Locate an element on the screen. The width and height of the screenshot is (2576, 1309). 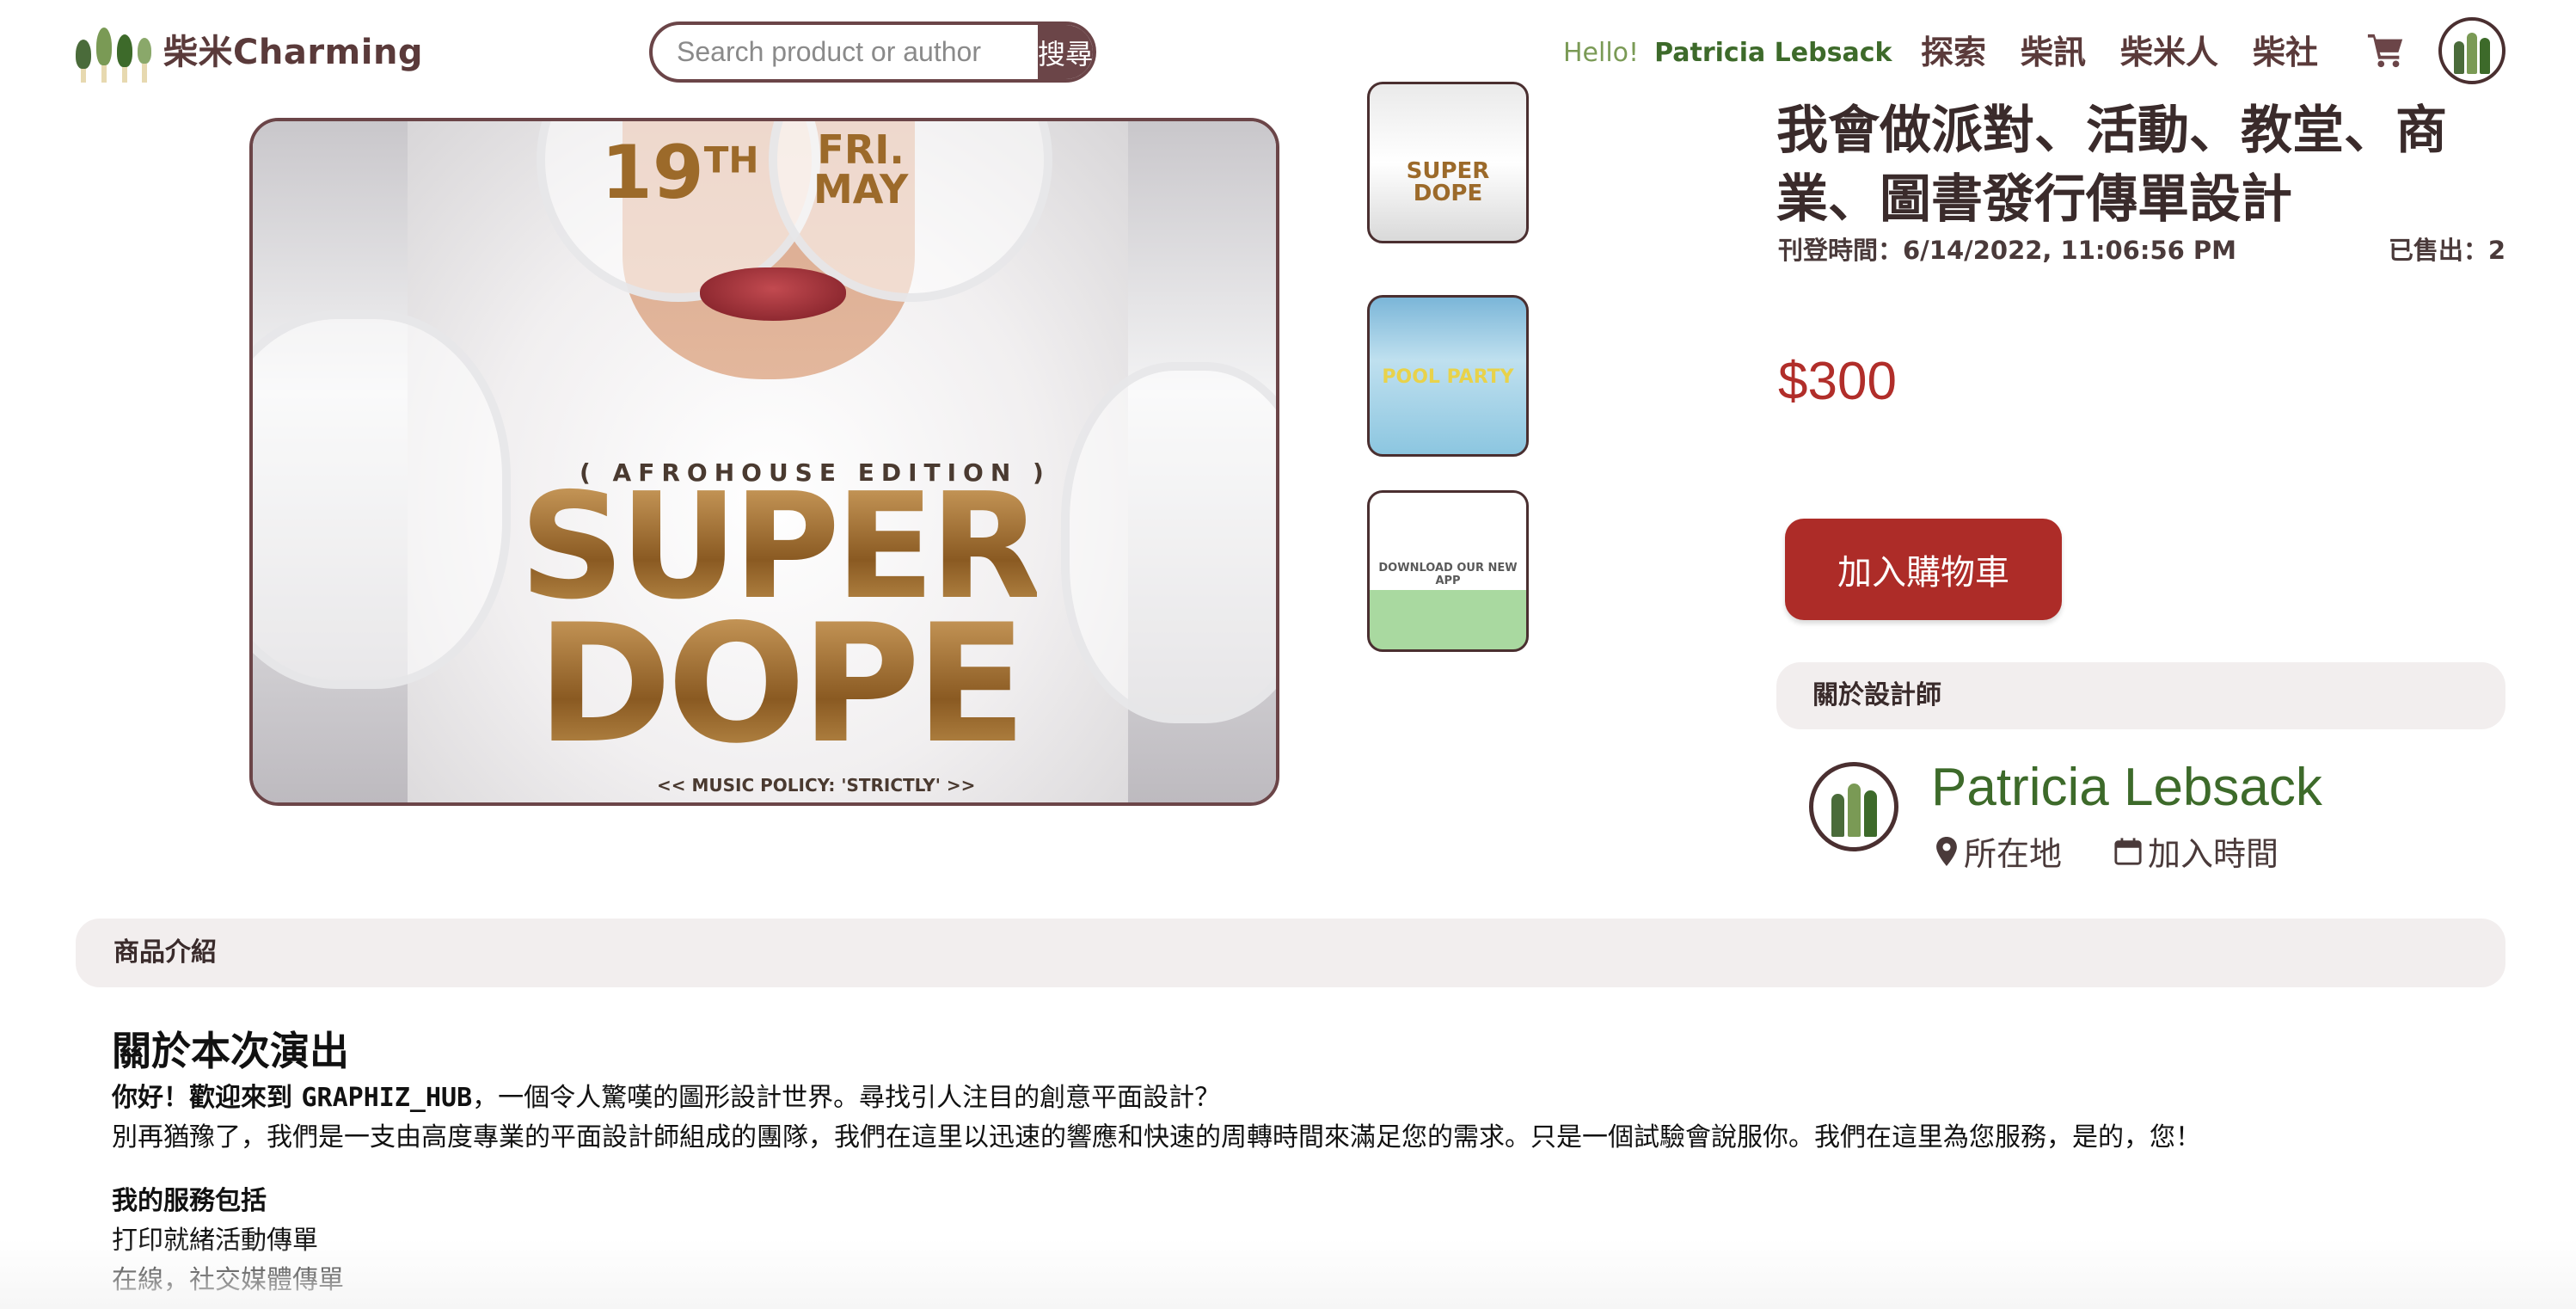
poster-date-suffix: TH is located at coordinates (731, 159).